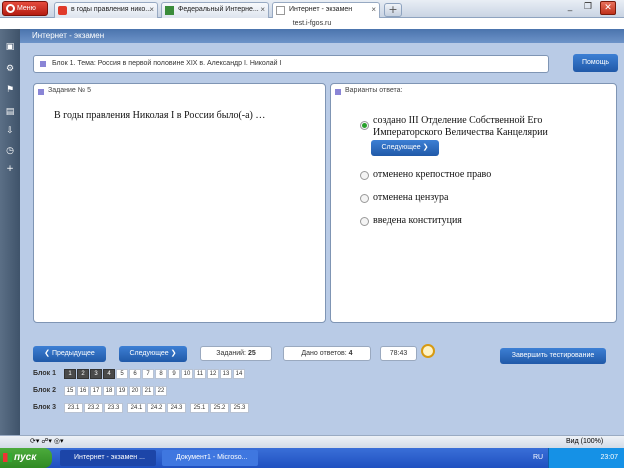 The width and height of the screenshot is (624, 468). Describe the element at coordinates (47, 441) in the screenshot. I see `status-icons: ⟳▾ ☍▾ ◎▾` at that location.